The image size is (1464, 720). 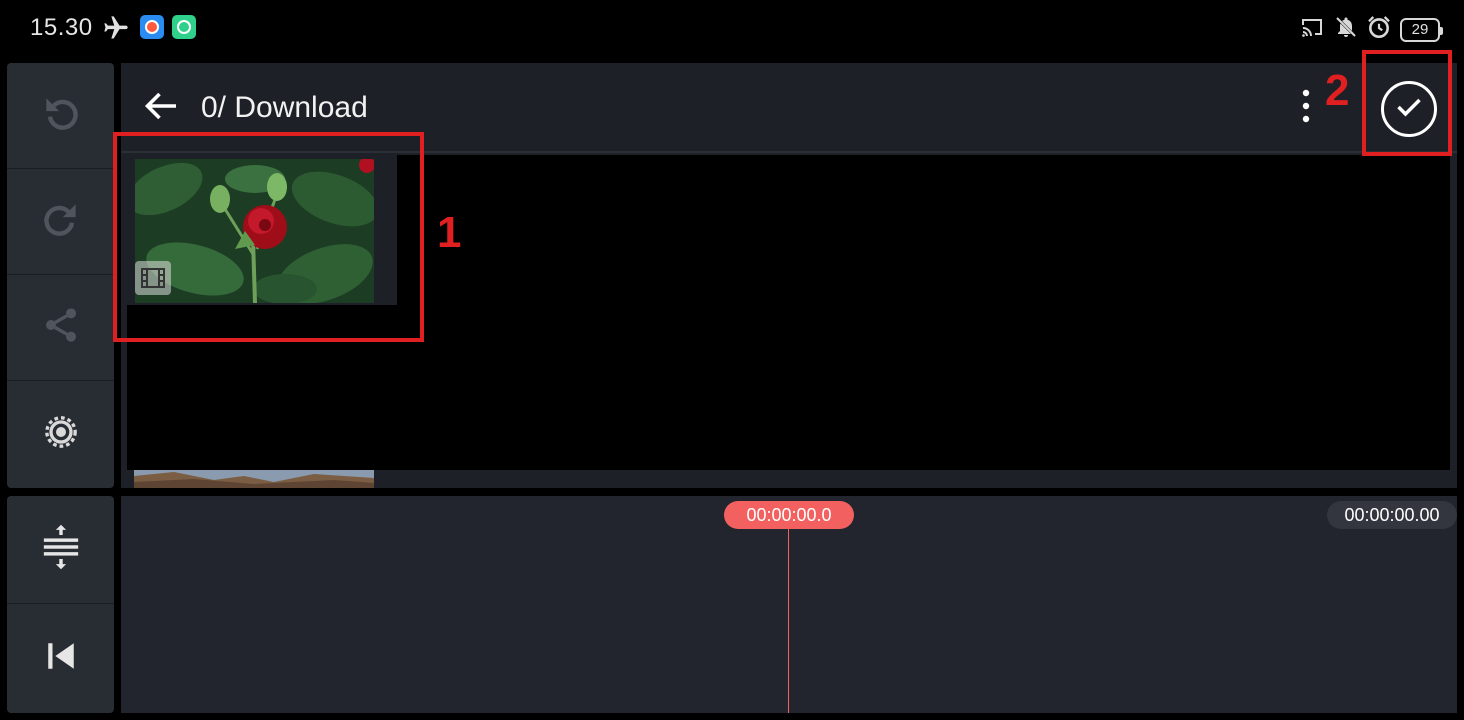 I want to click on settings-icon, so click(x=61, y=434).